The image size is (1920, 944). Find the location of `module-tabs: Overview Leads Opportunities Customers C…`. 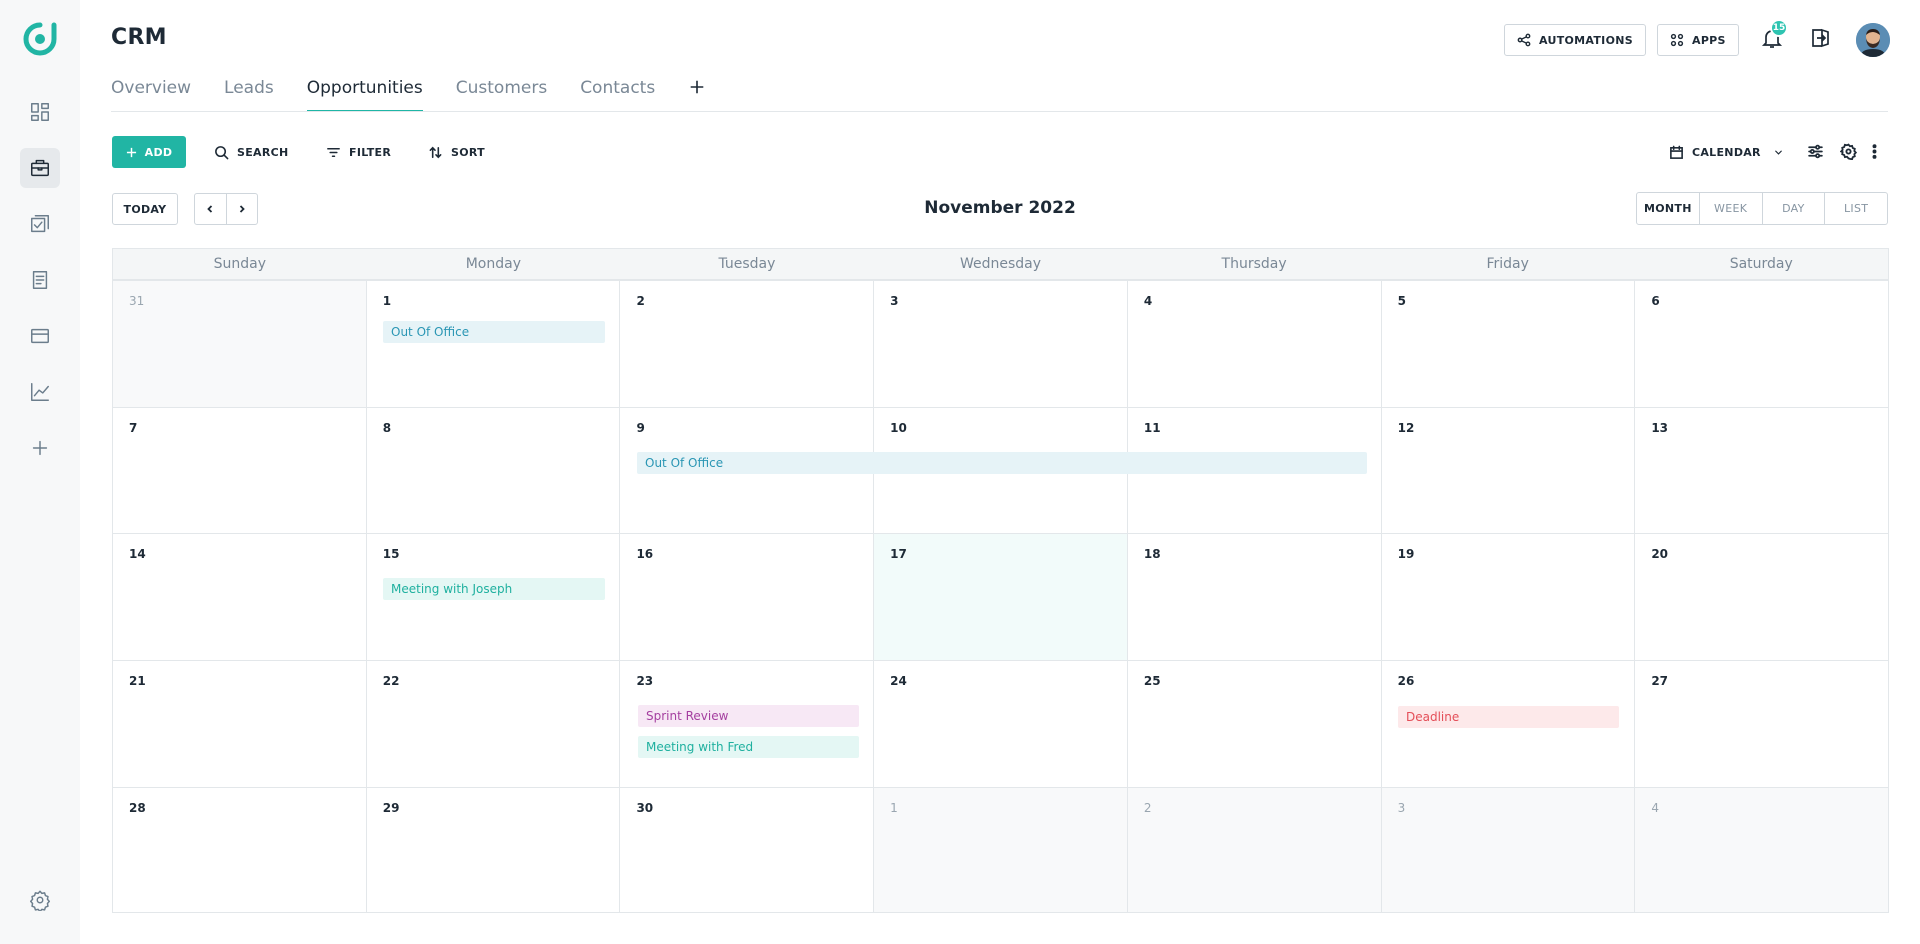

module-tabs: Overview Leads Opportunities Customers C… is located at coordinates (408, 92).